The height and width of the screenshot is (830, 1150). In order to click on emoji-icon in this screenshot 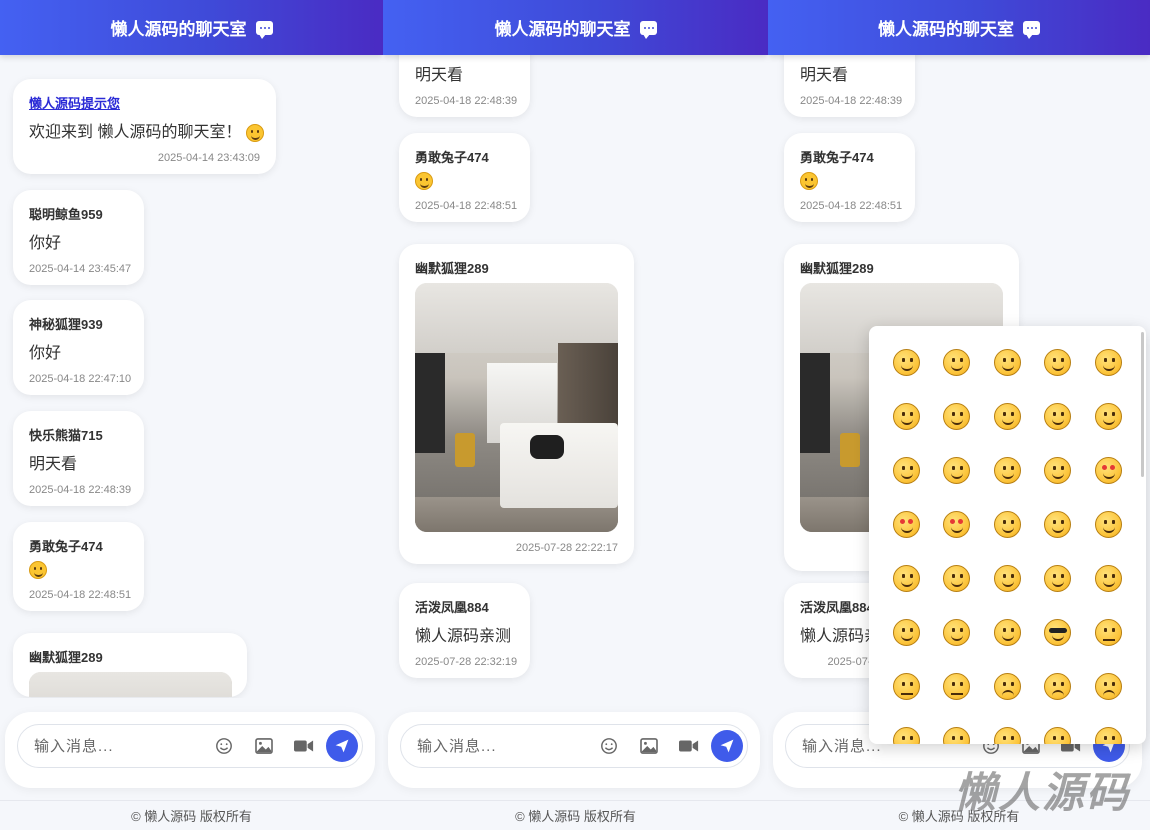, I will do `click(224, 746)`.